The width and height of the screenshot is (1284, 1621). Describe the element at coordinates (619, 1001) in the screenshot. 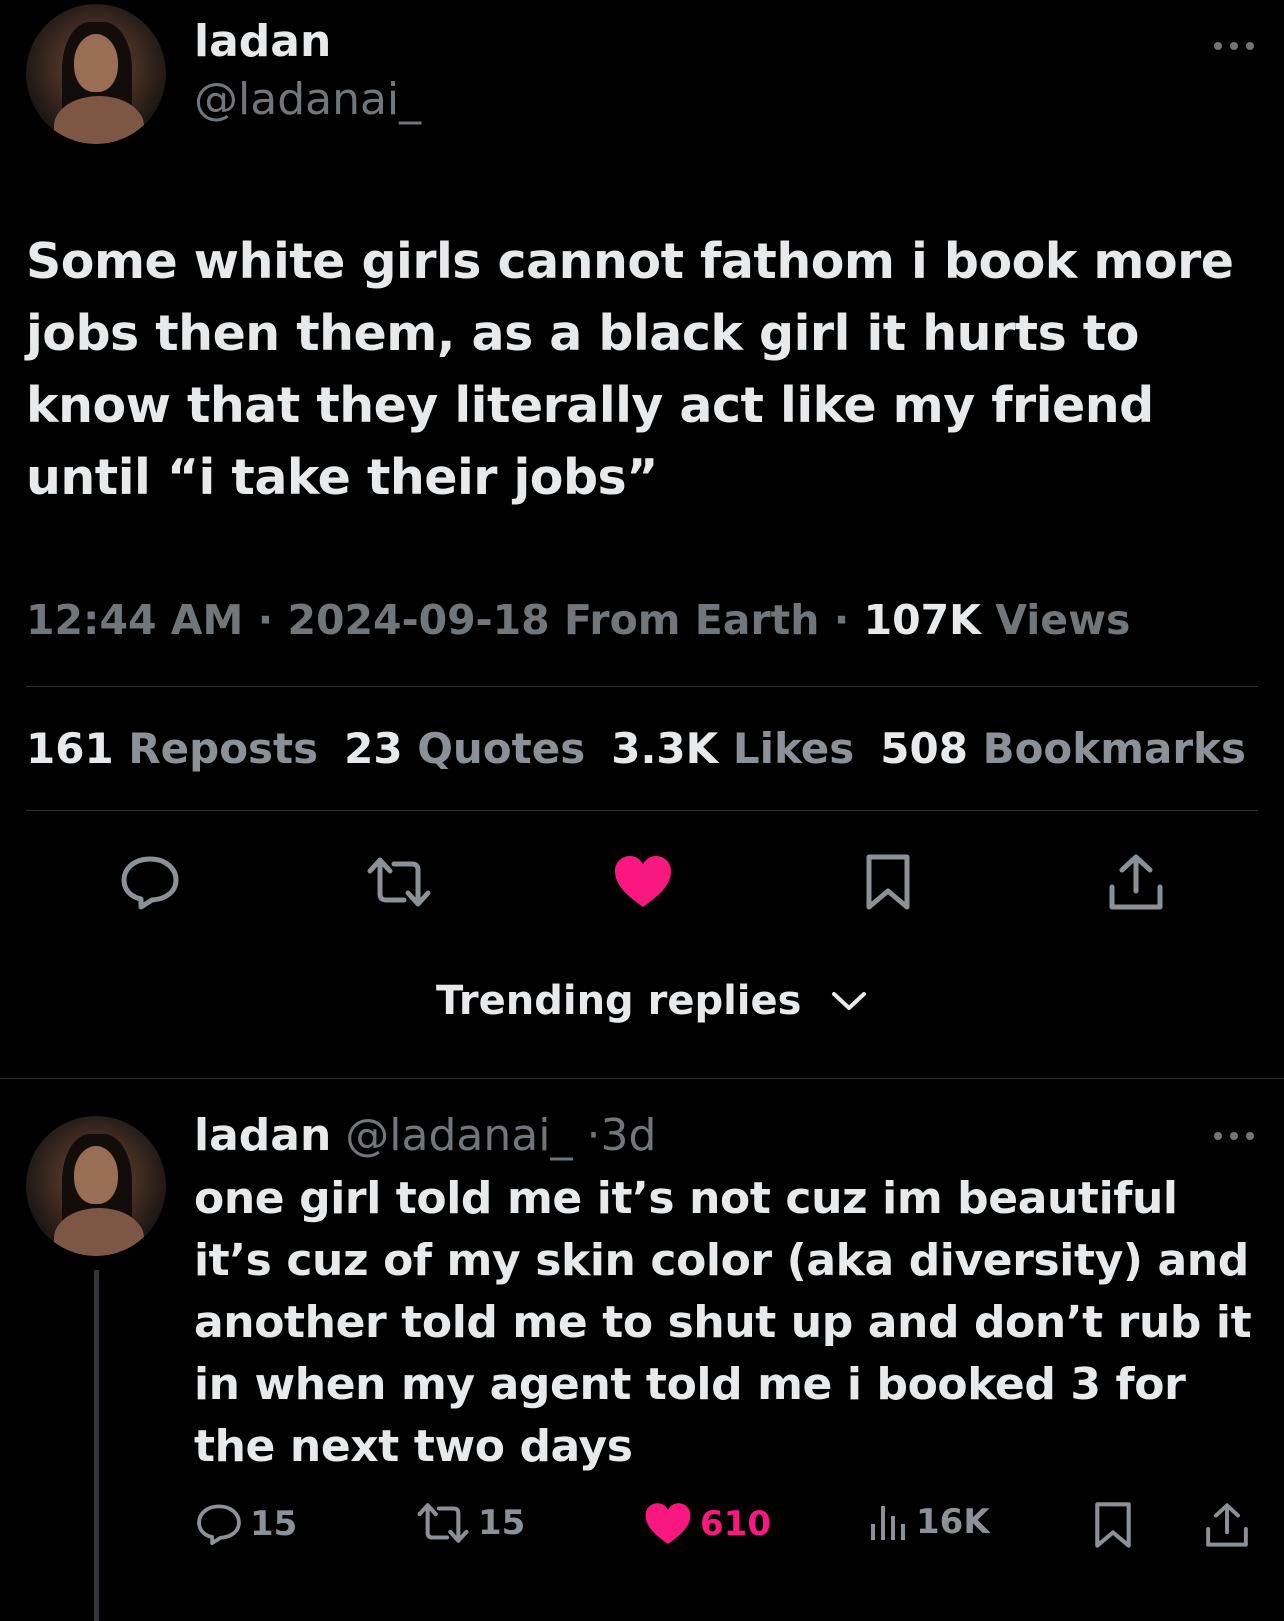

I see `trending-replies-label: Trending replies` at that location.